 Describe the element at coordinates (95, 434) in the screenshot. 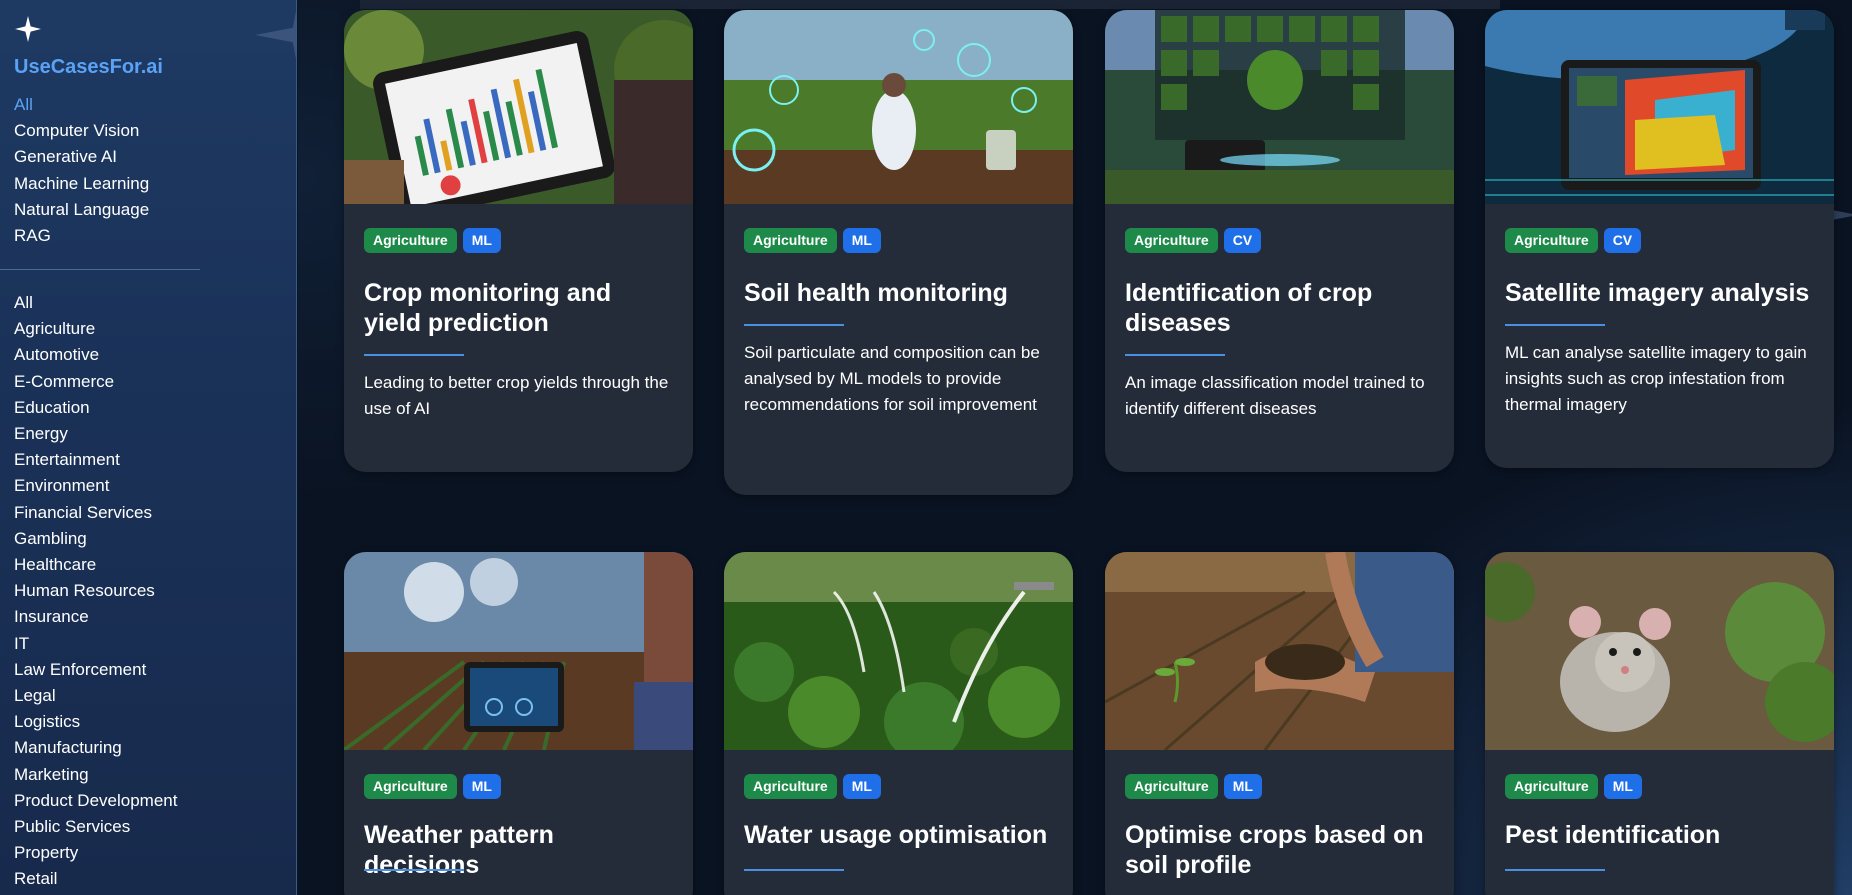

I see `industry-filter-energy: Energy` at that location.